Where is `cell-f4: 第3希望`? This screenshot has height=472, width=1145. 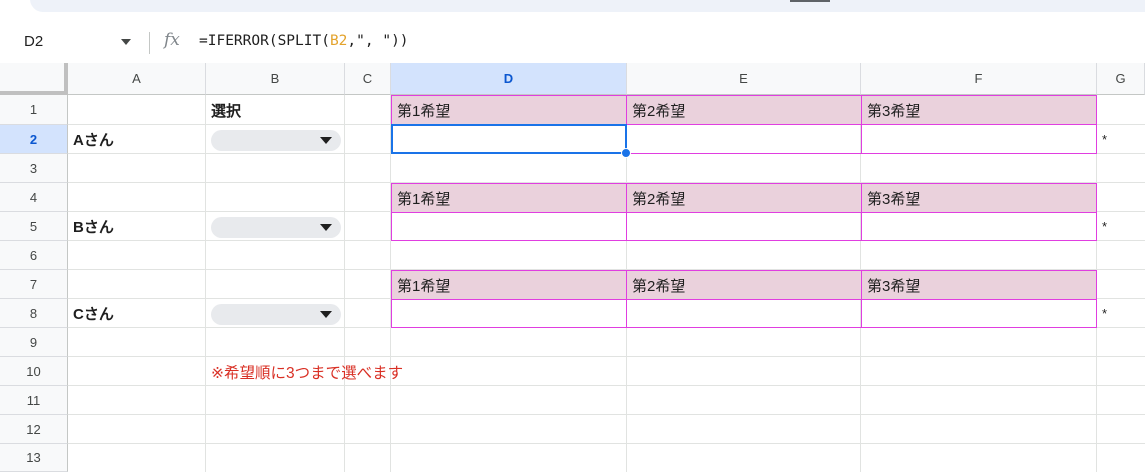
cell-f4: 第3希望 is located at coordinates (979, 198).